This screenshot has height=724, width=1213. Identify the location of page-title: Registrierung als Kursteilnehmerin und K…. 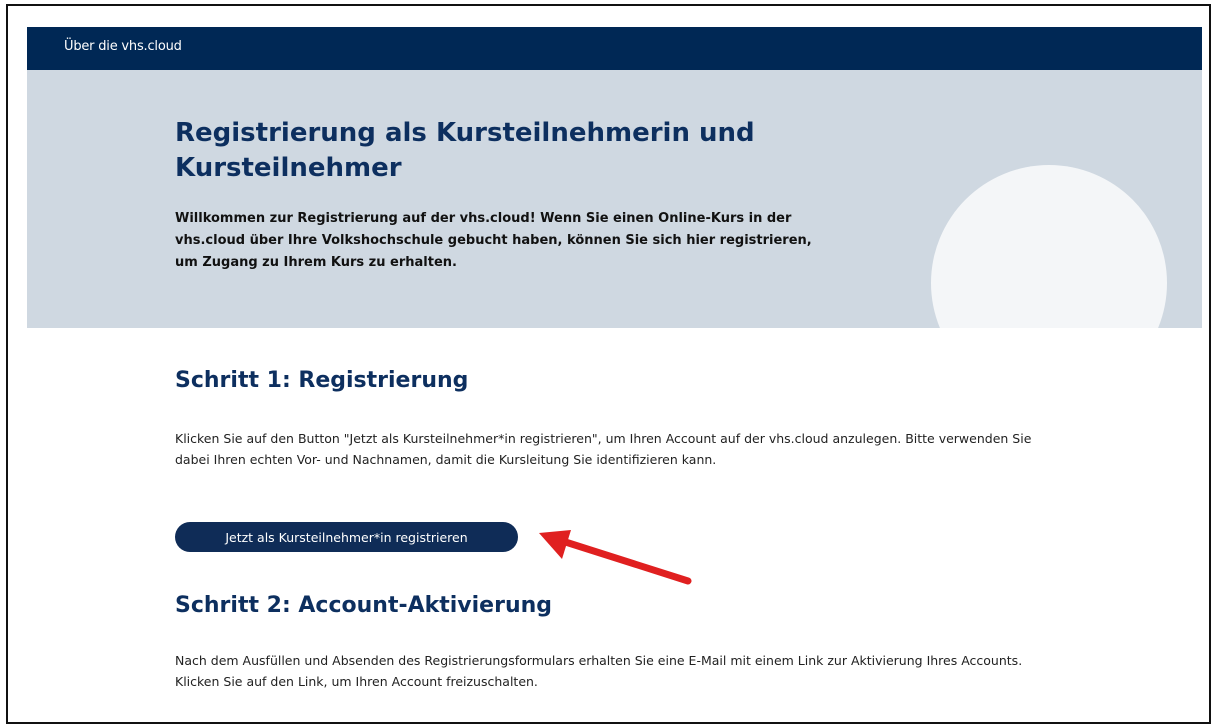
(465, 150).